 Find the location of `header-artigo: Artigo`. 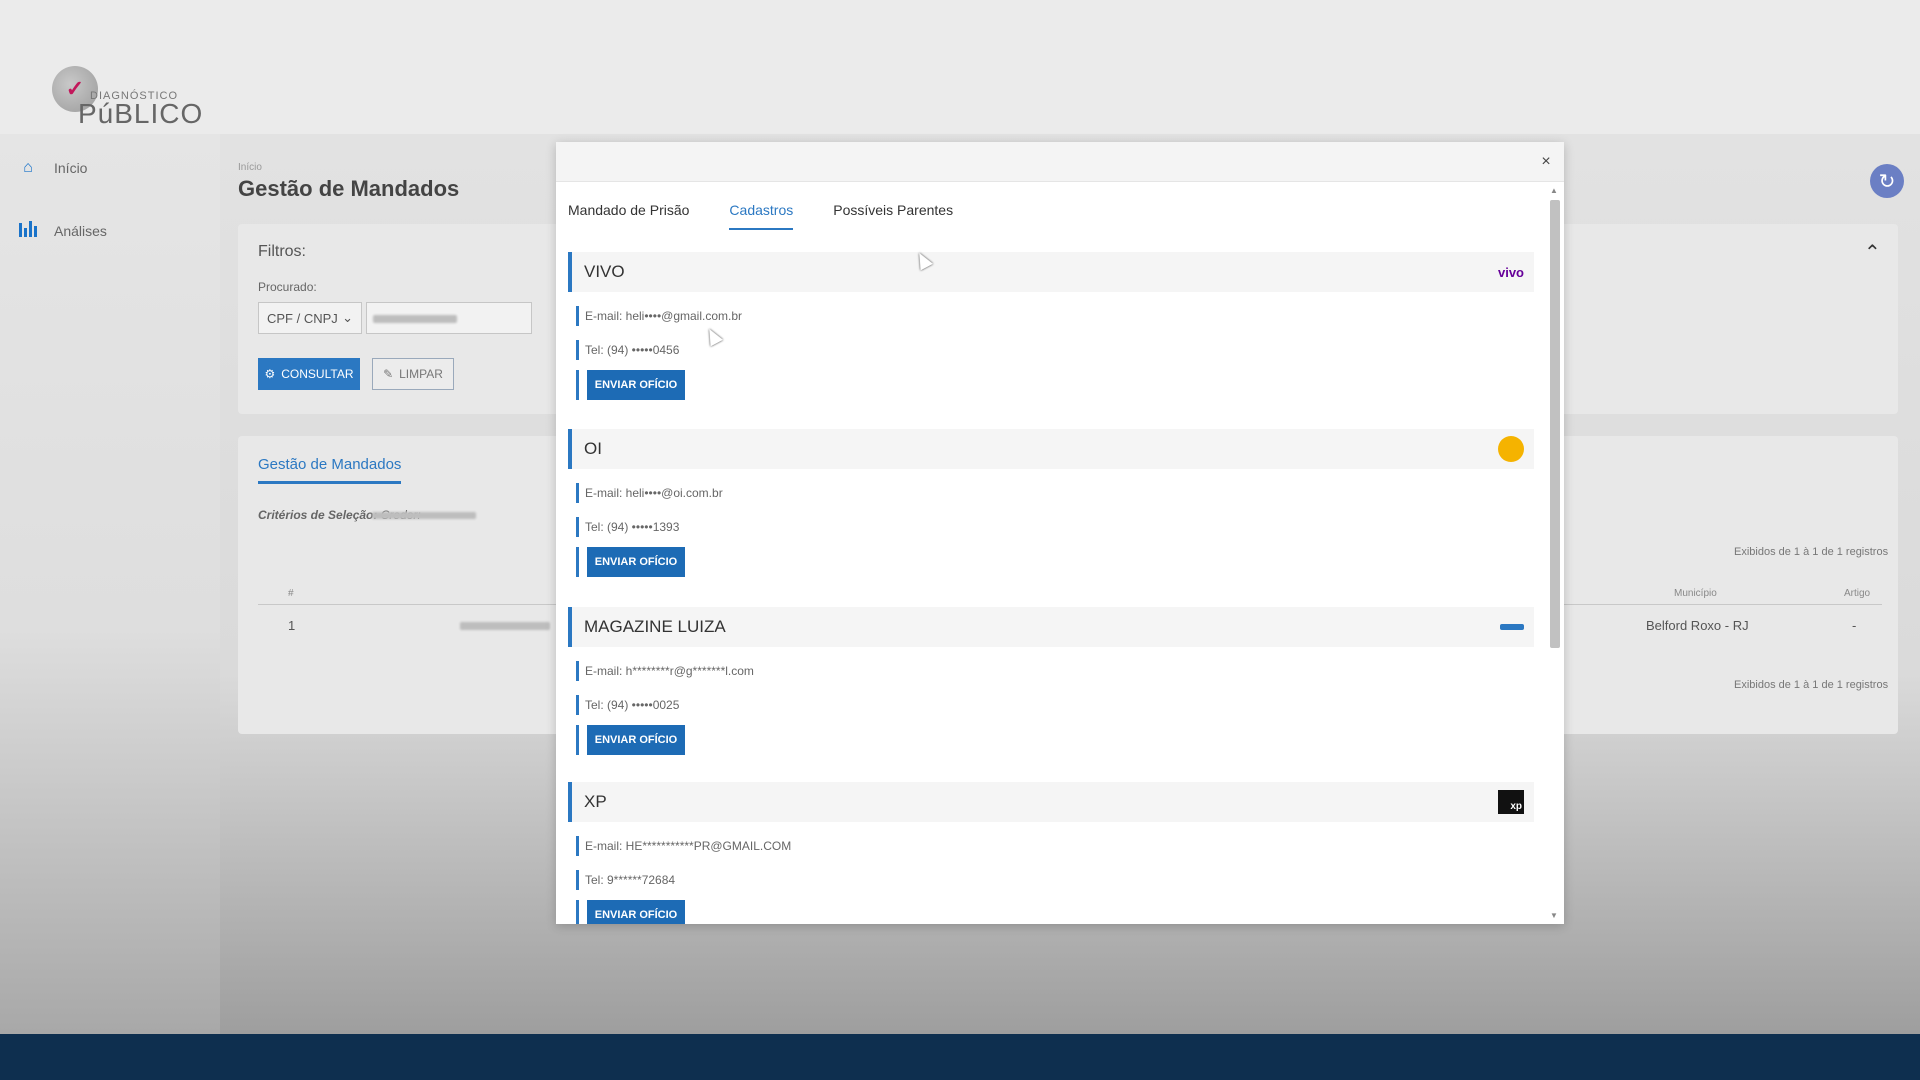

header-artigo: Artigo is located at coordinates (1857, 593).